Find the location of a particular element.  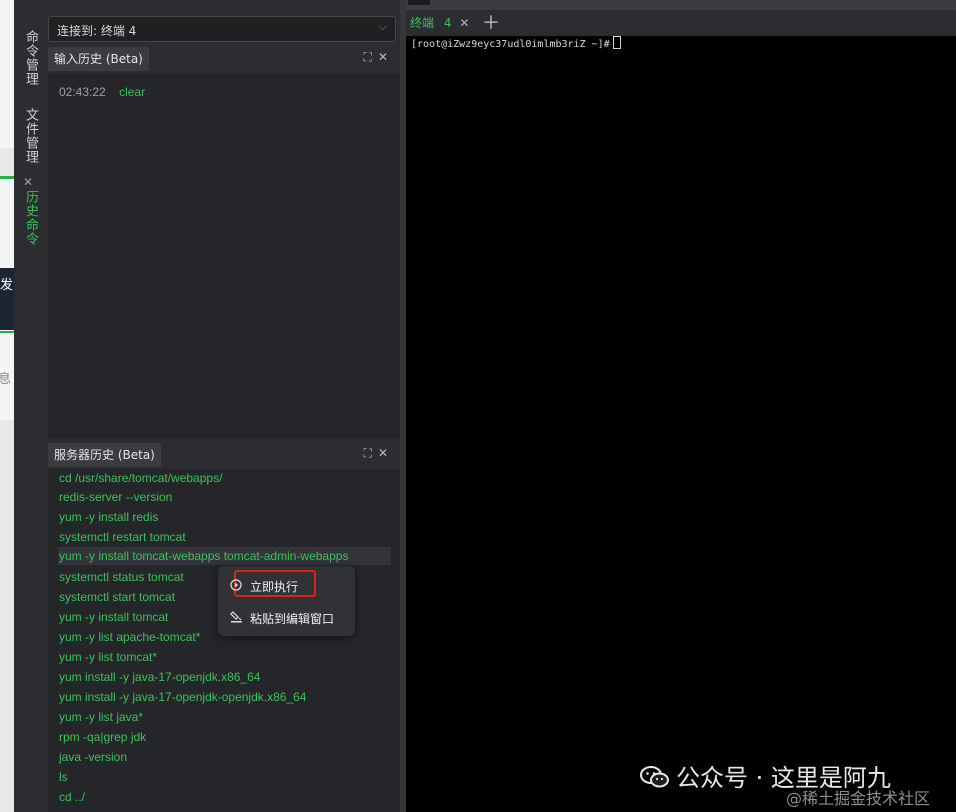

background-window-band is located at coordinates (7, 162).